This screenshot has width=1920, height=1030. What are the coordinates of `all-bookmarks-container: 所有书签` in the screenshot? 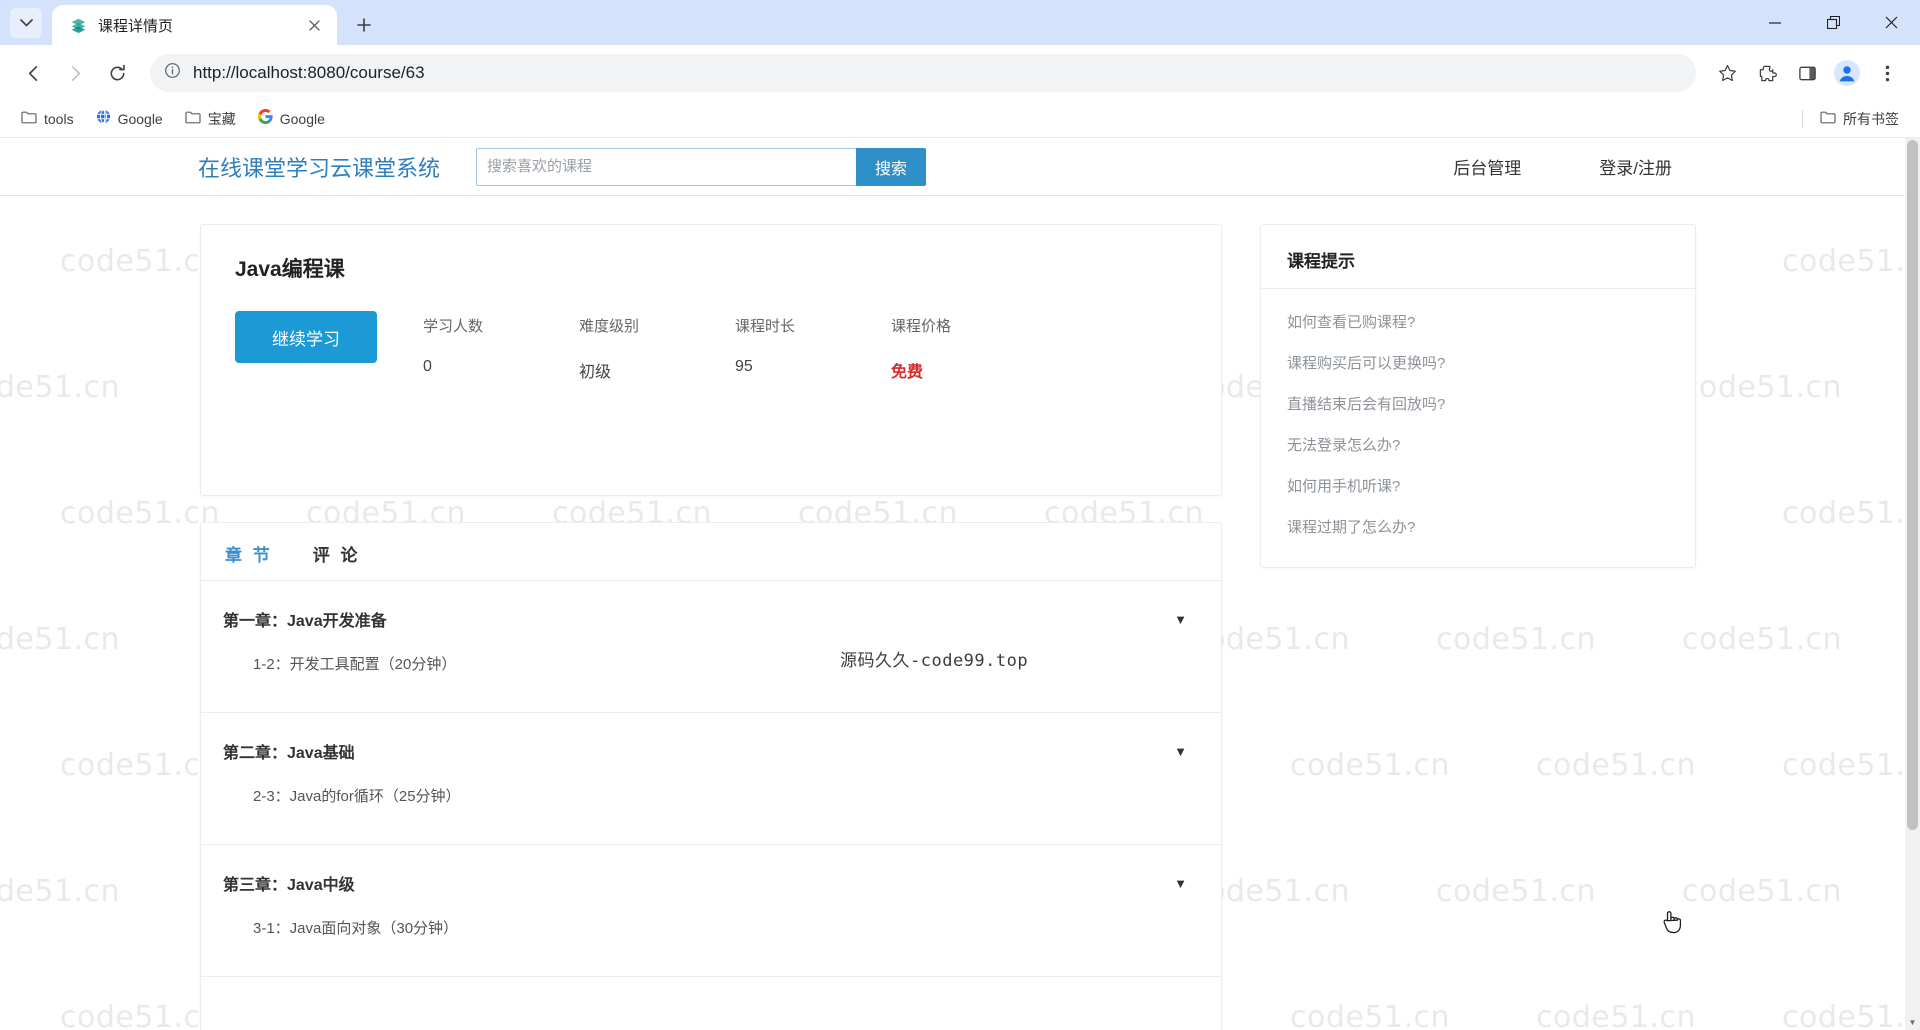 It's located at (1855, 119).